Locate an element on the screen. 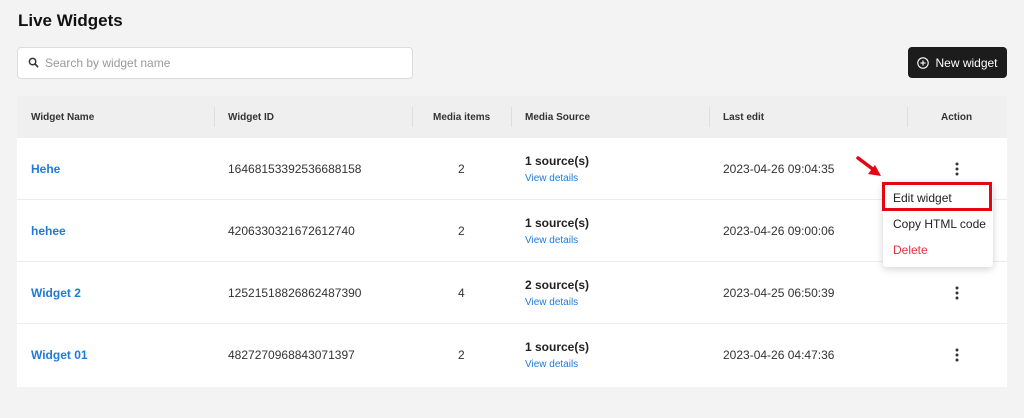  widget-name-link: Widget 01 is located at coordinates (59, 355).